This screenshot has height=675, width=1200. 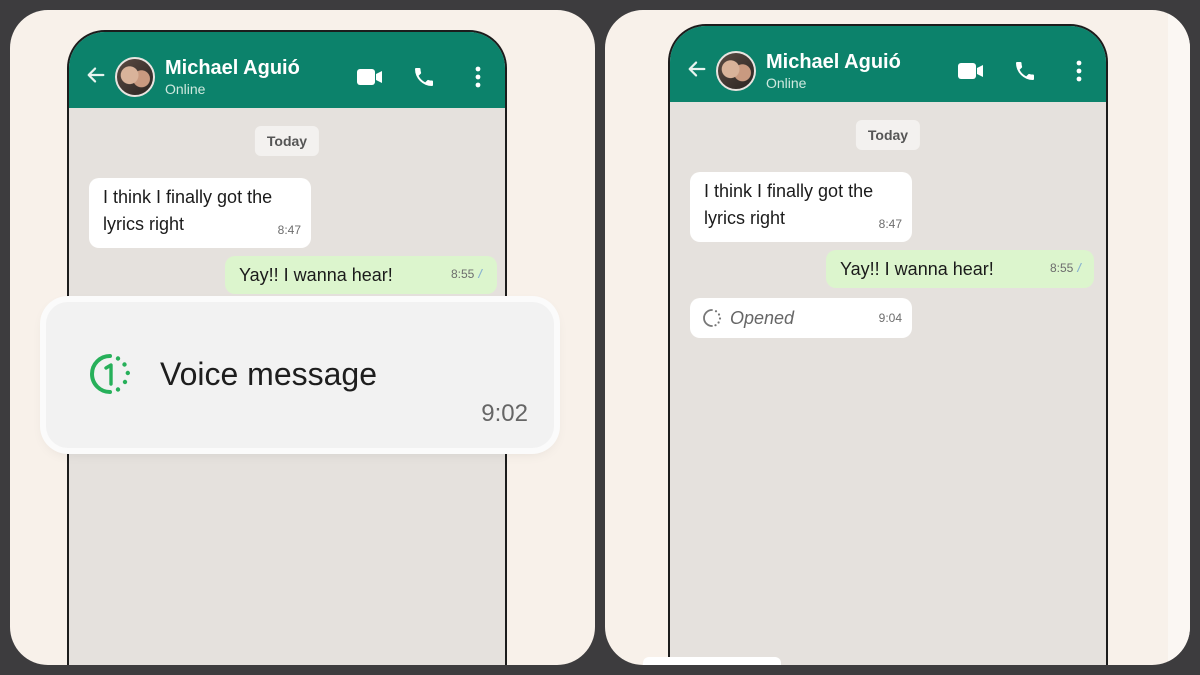 What do you see at coordinates (890, 318) in the screenshot?
I see `message-time: 9:04` at bounding box center [890, 318].